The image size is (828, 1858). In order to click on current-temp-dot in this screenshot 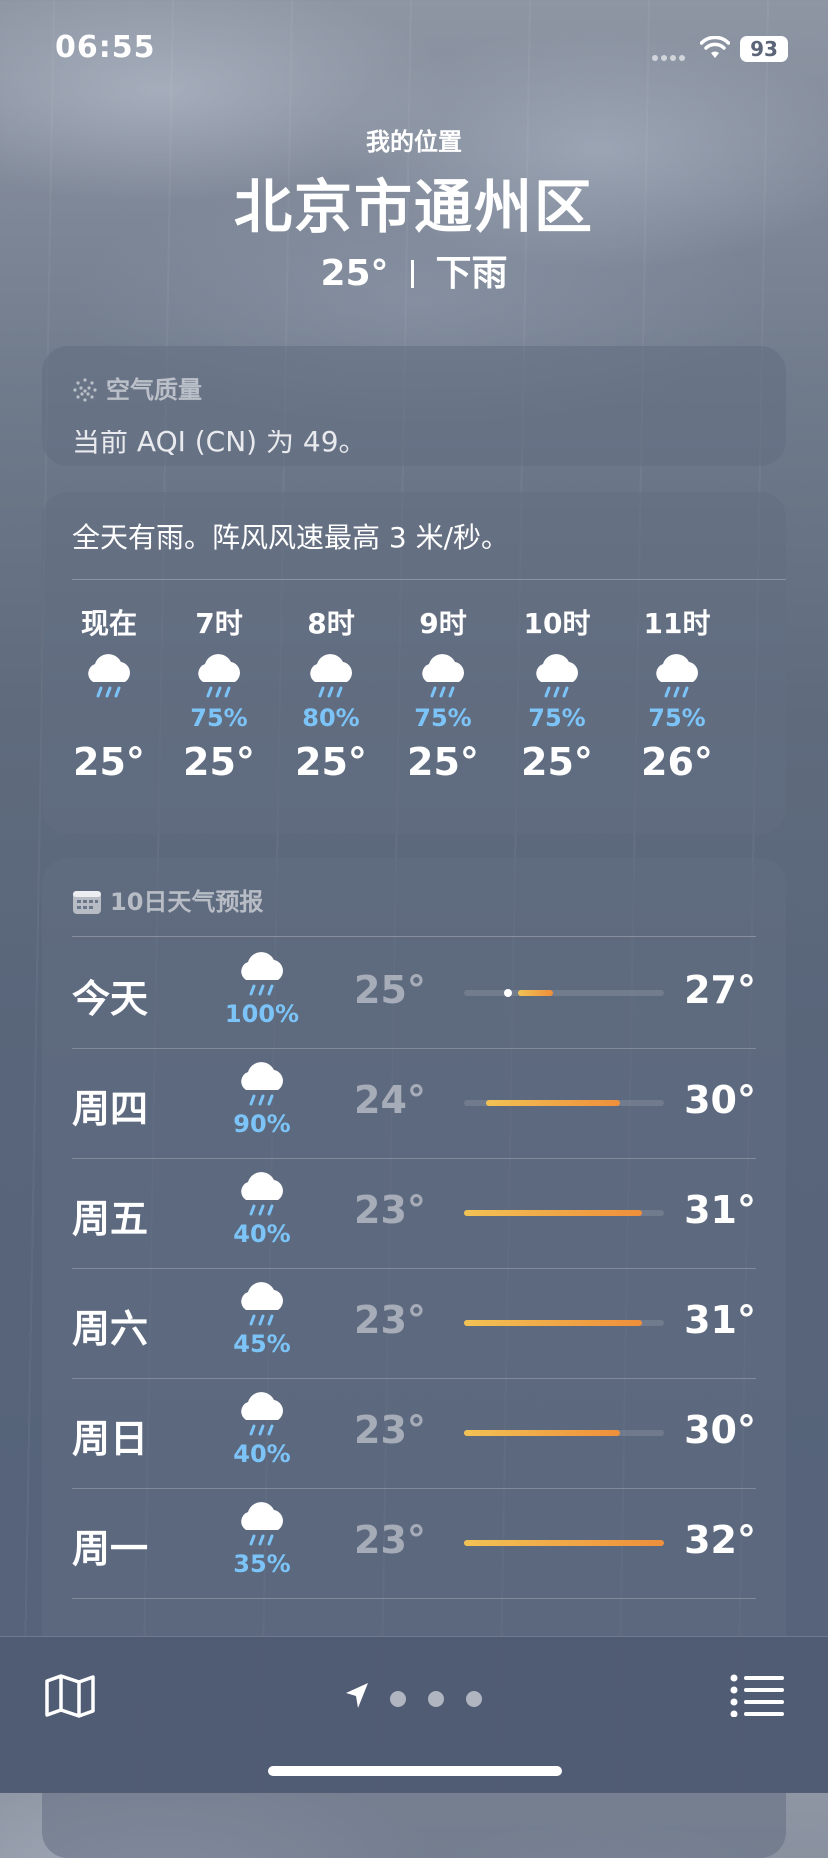, I will do `click(508, 993)`.